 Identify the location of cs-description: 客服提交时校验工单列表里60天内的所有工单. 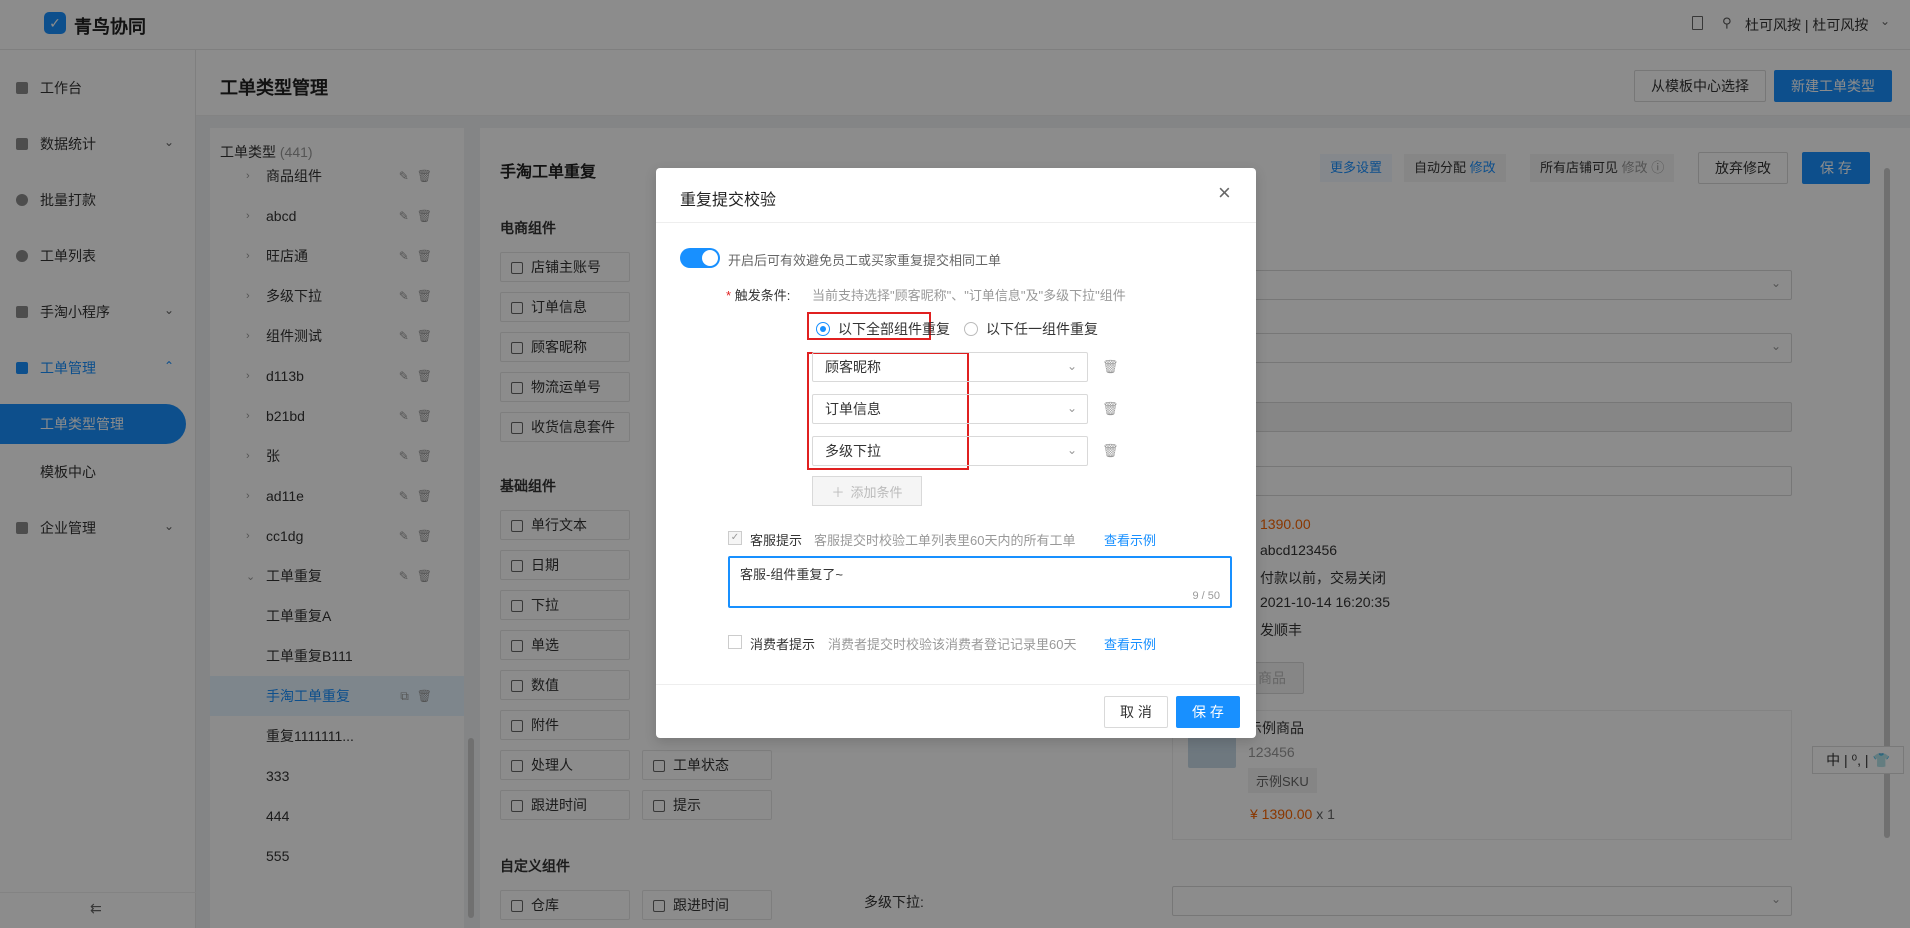
(945, 540).